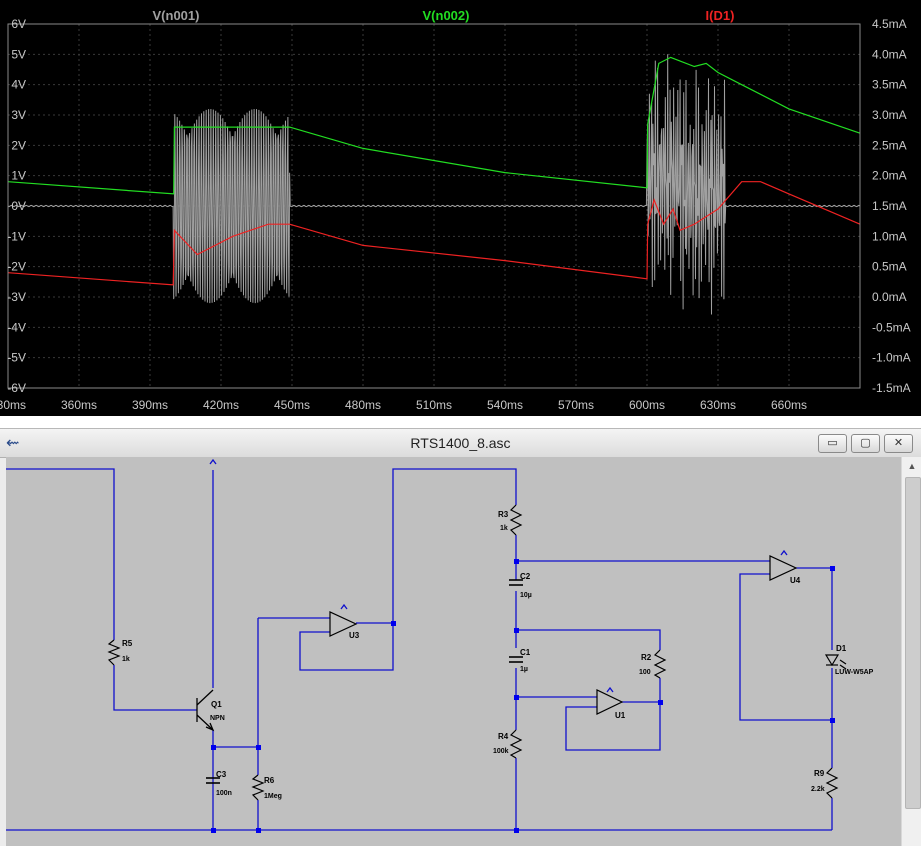 The image size is (921, 846). I want to click on y-right-tick-label: 2.5mA, so click(889, 145).